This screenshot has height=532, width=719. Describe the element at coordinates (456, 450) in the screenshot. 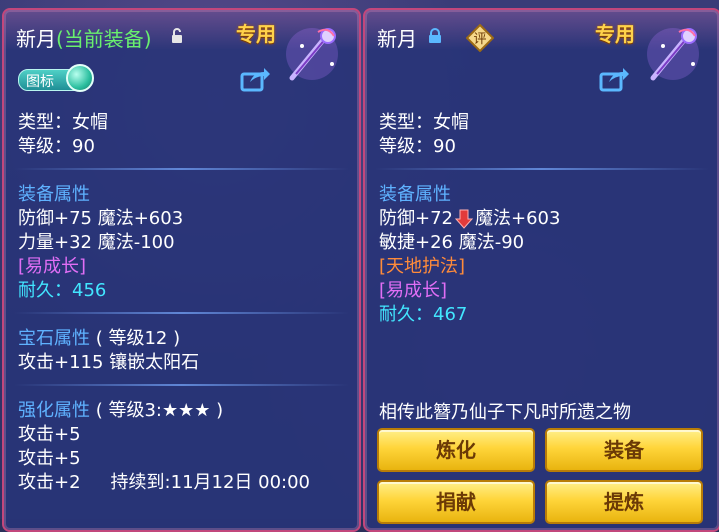

I see `refine-button: 炼化` at that location.